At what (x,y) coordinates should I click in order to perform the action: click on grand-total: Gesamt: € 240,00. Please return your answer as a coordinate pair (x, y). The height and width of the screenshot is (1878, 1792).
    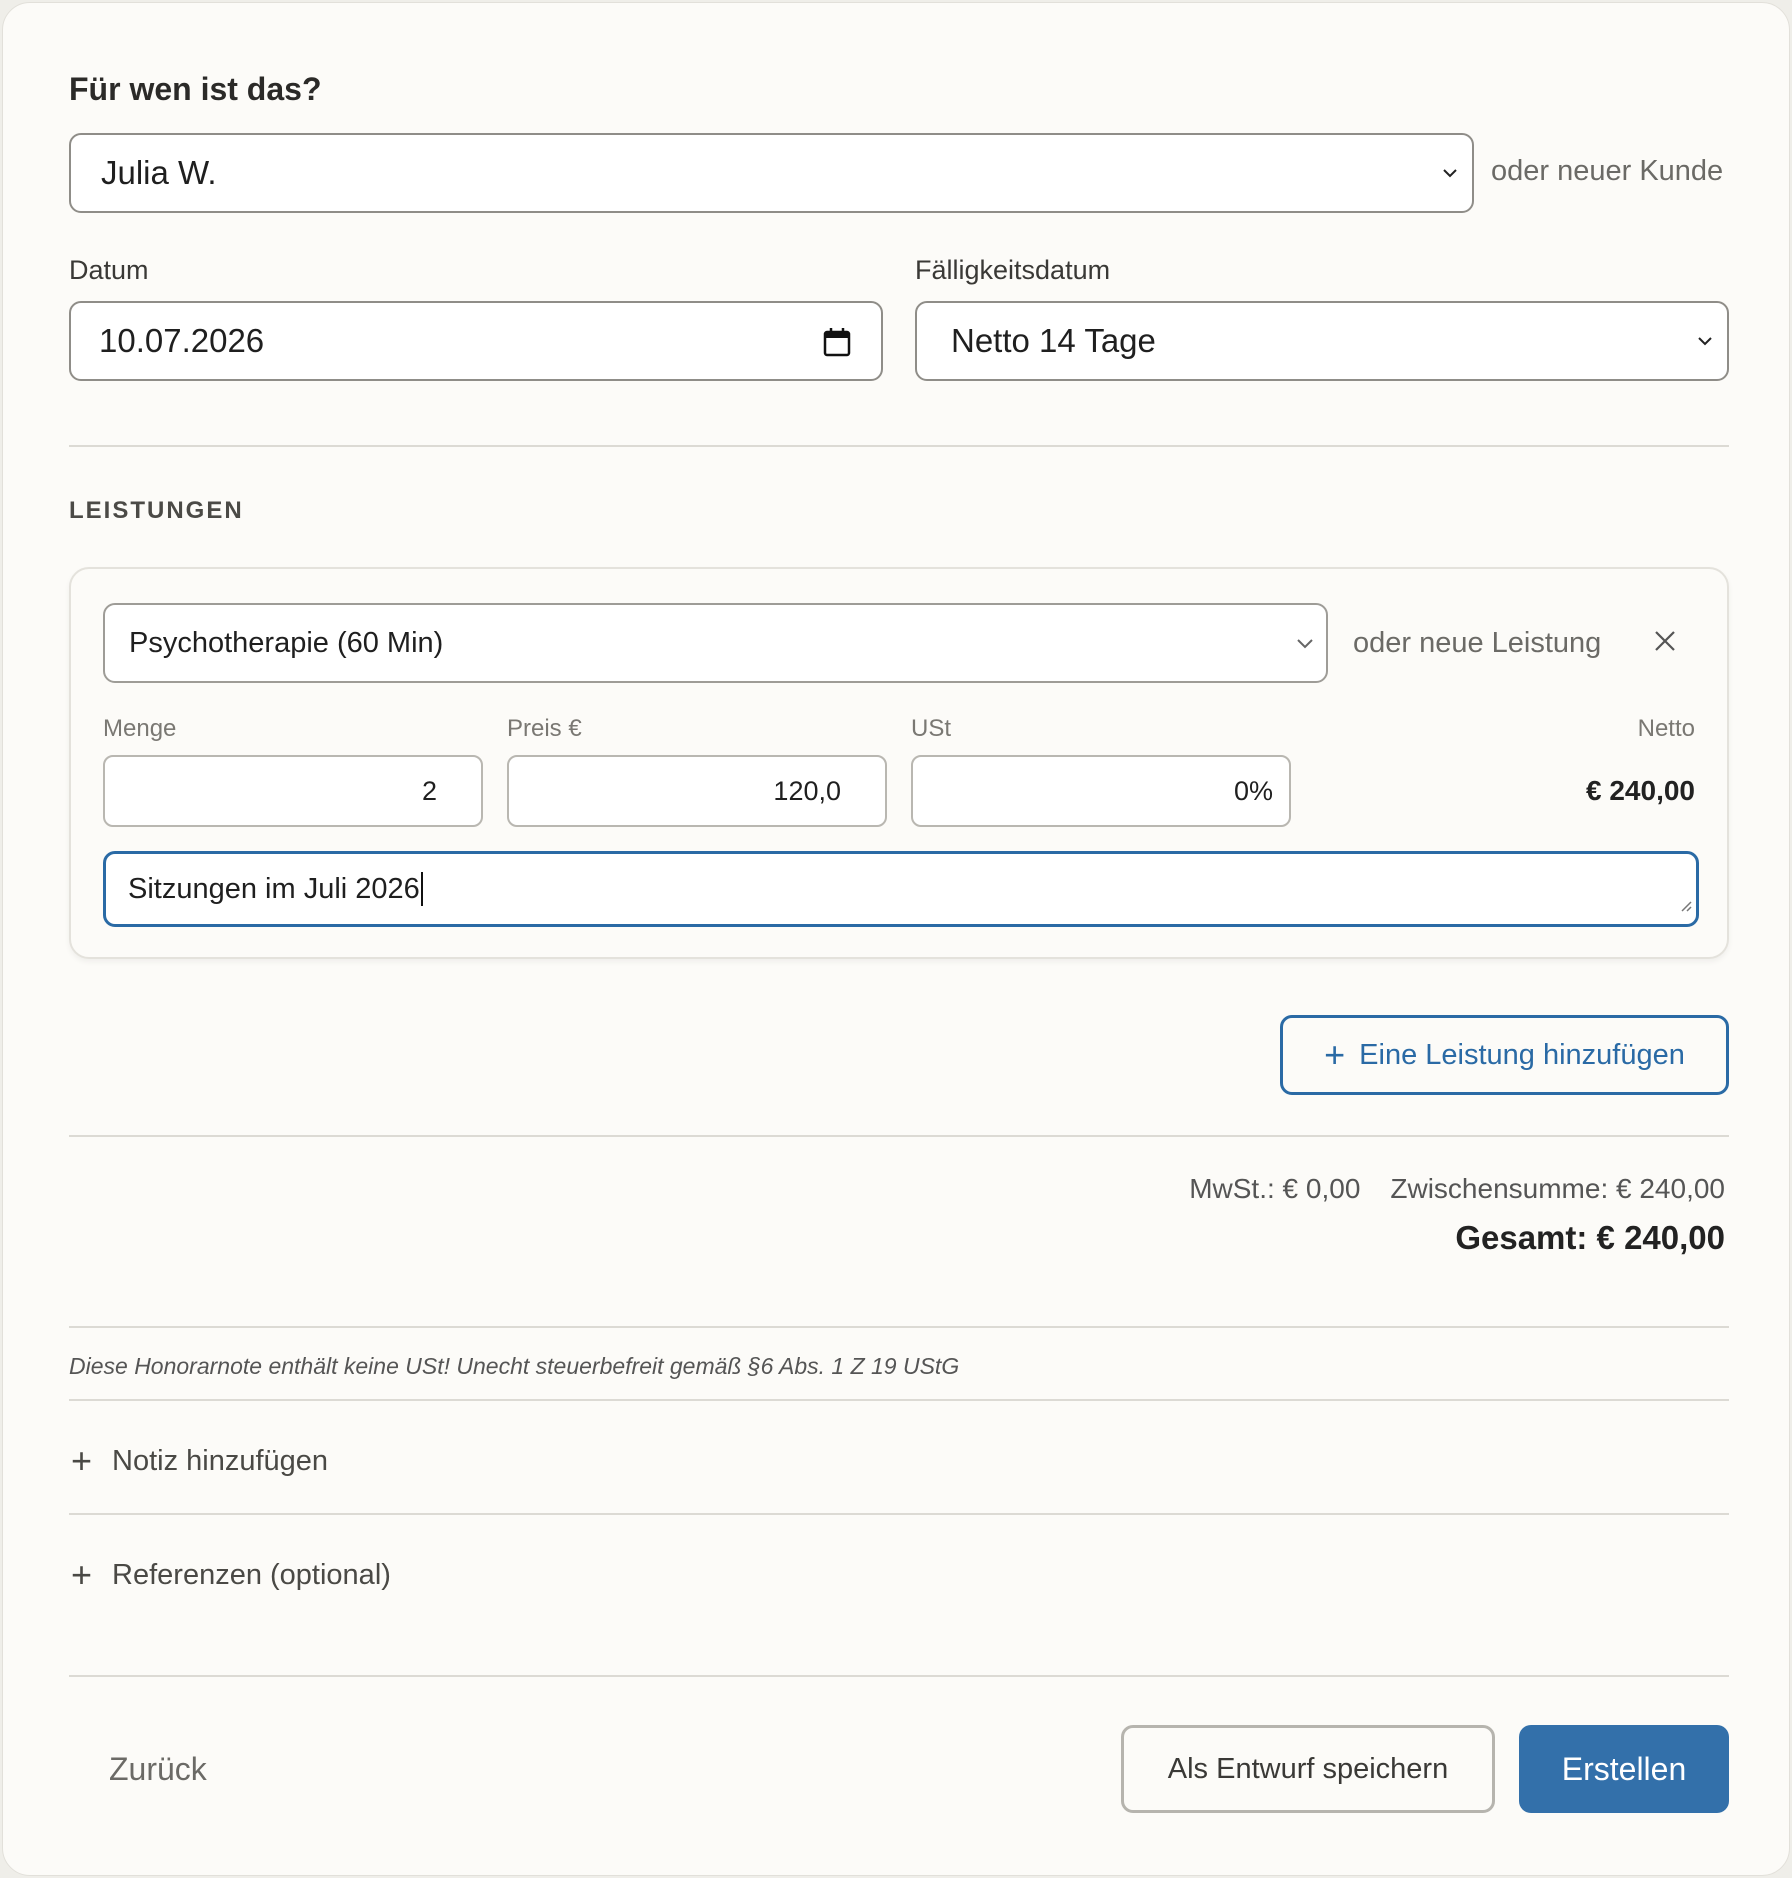
    Looking at the image, I should click on (1590, 1237).